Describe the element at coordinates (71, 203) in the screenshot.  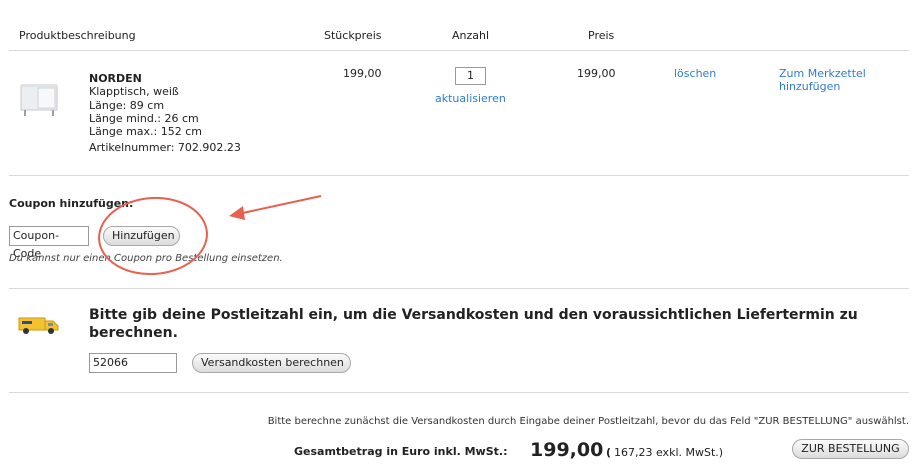
I see `coupon-heading: Coupon hinzufügen:` at that location.